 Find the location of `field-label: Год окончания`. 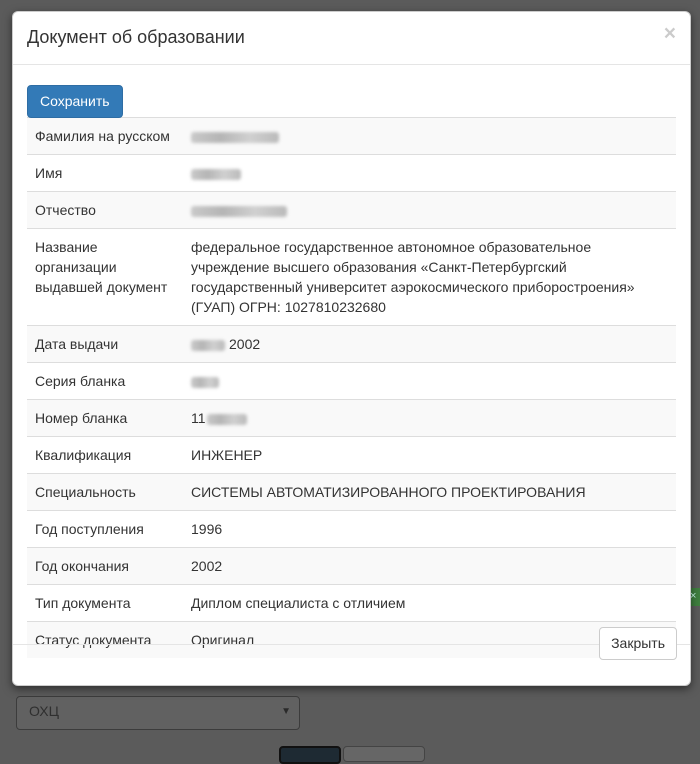

field-label: Год окончания is located at coordinates (105, 566).